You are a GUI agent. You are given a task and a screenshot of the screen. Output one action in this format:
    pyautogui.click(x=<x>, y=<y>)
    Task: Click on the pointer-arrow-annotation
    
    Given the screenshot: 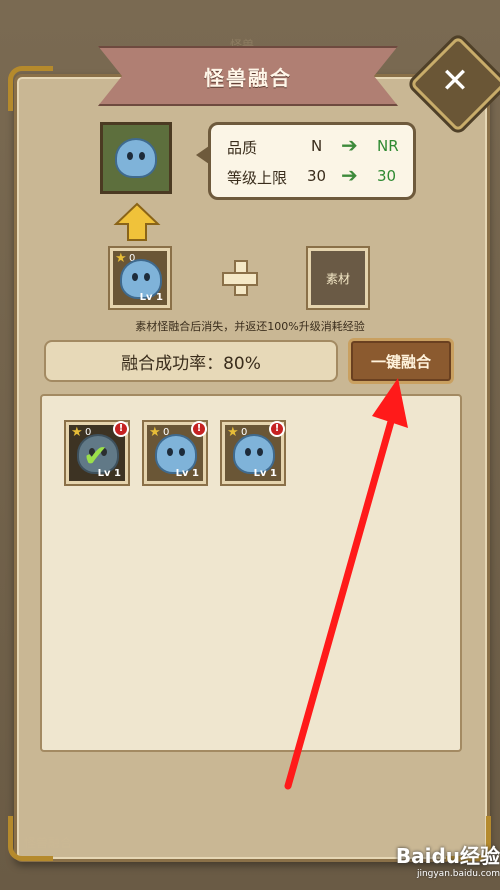 What is the action you would take?
    pyautogui.click(x=346, y=584)
    